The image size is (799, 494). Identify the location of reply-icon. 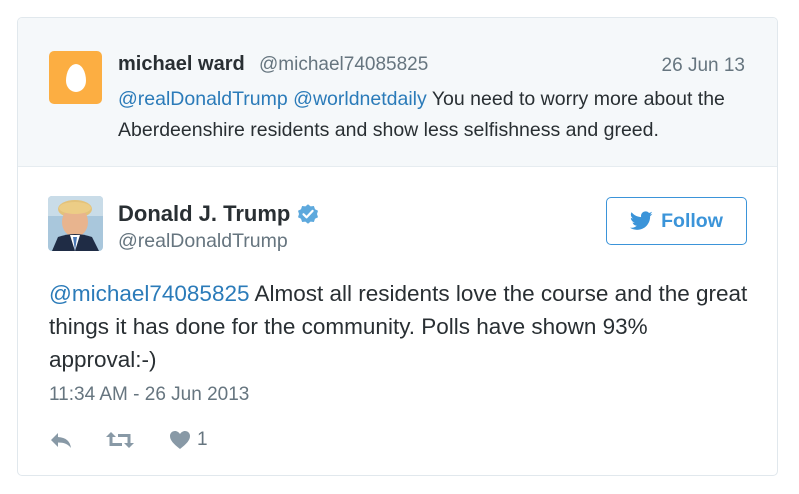
(61, 440).